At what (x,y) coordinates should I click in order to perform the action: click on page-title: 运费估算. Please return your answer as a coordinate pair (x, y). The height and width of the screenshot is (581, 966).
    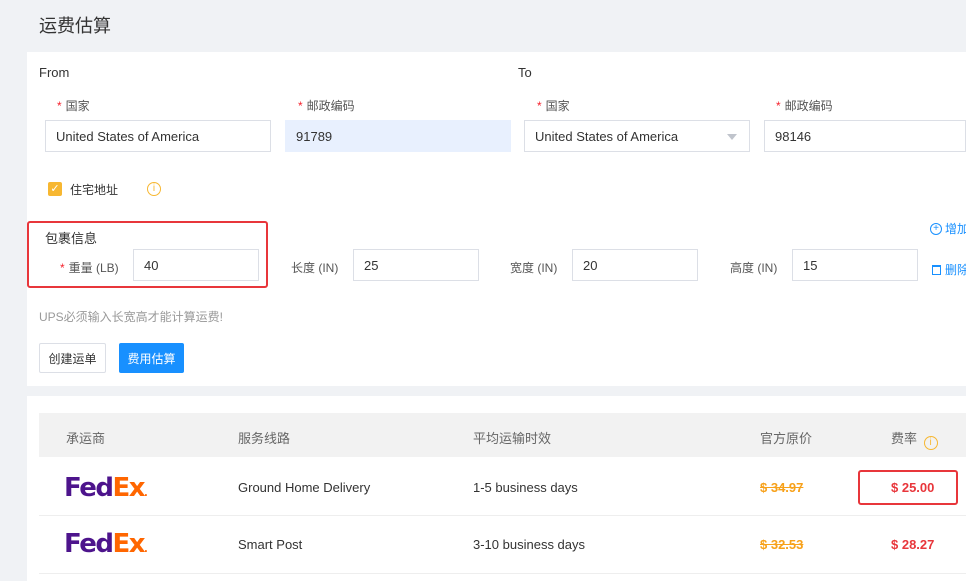
    Looking at the image, I should click on (75, 26).